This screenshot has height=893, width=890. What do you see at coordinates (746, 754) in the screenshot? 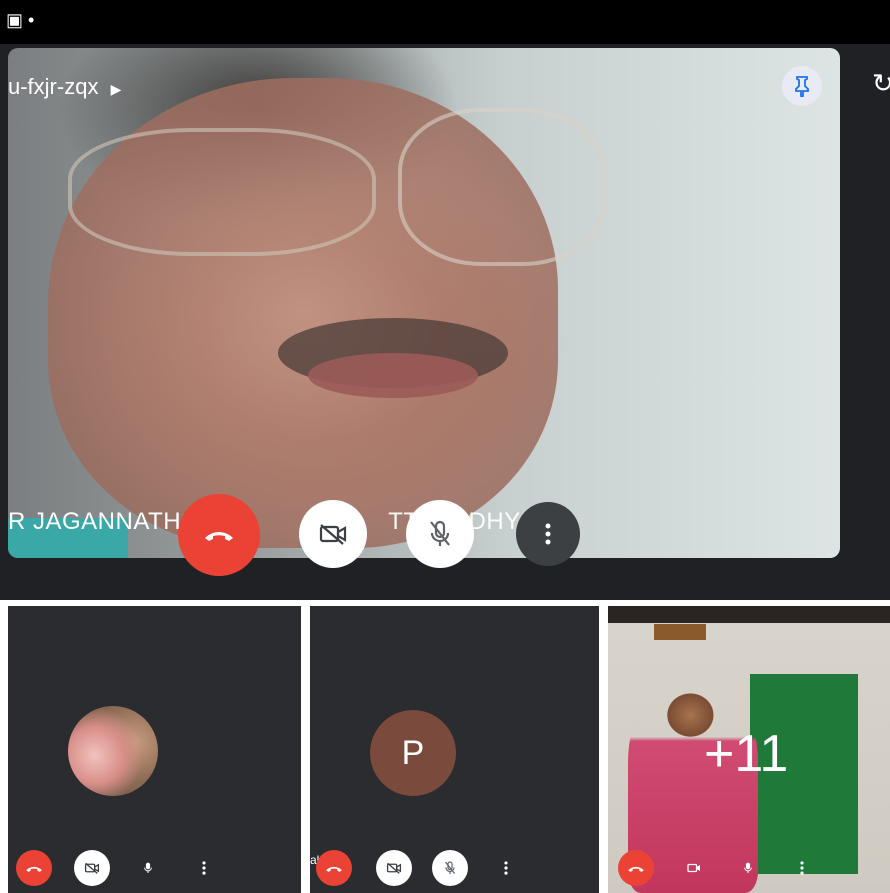
I see `overflow-count: +11` at bounding box center [746, 754].